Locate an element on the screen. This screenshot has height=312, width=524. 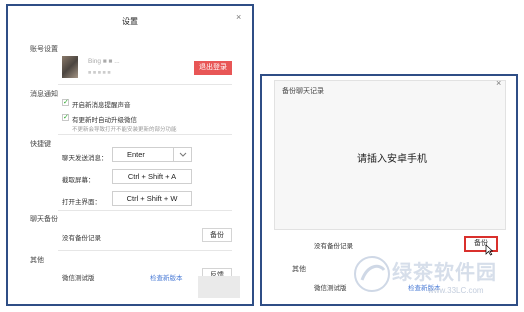
section-notify: 消息通知 is located at coordinates (44, 94).